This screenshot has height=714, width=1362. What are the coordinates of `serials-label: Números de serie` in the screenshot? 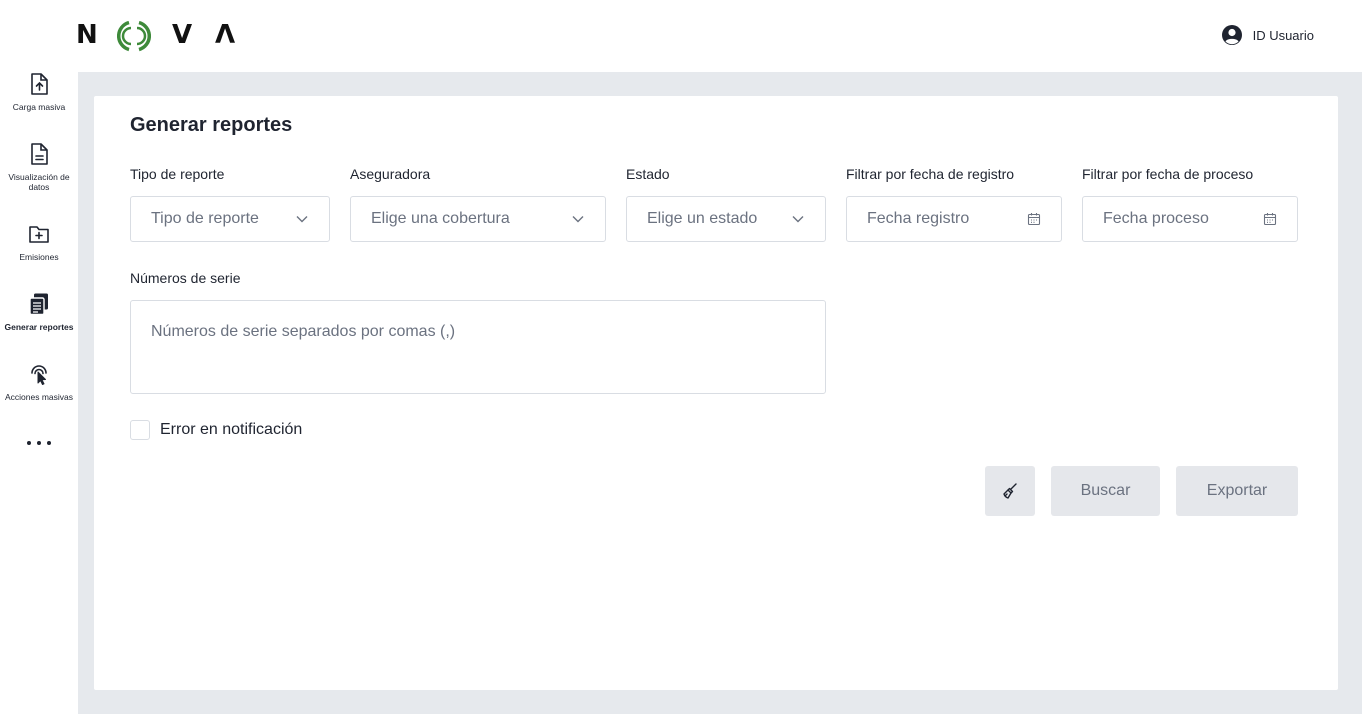 It's located at (185, 278).